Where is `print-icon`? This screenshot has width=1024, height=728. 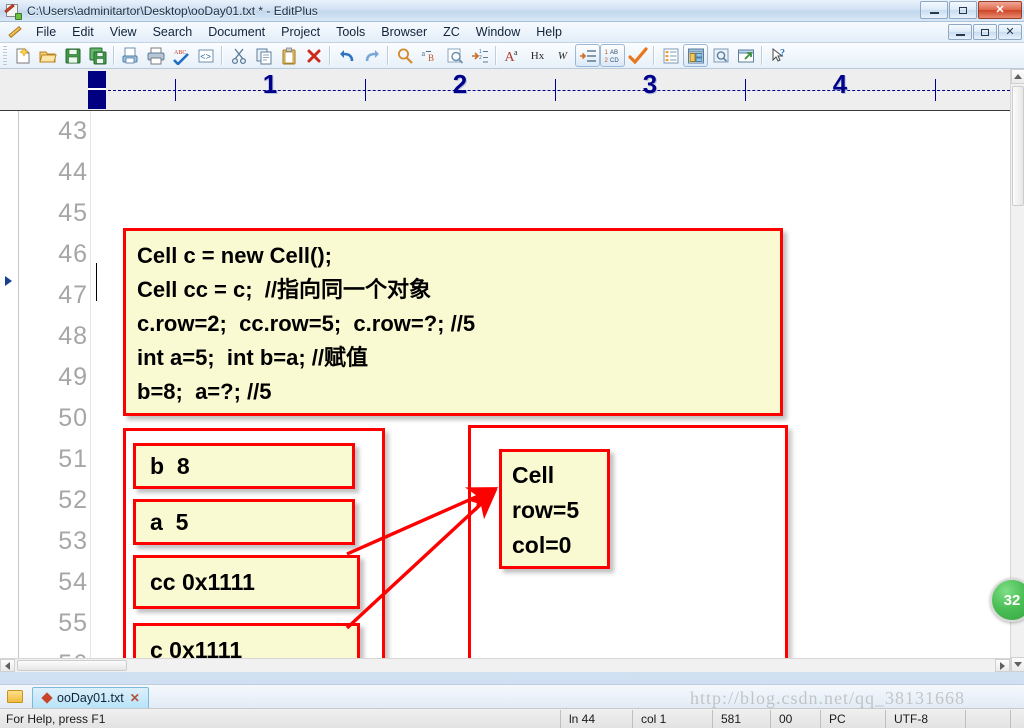 print-icon is located at coordinates (155, 55).